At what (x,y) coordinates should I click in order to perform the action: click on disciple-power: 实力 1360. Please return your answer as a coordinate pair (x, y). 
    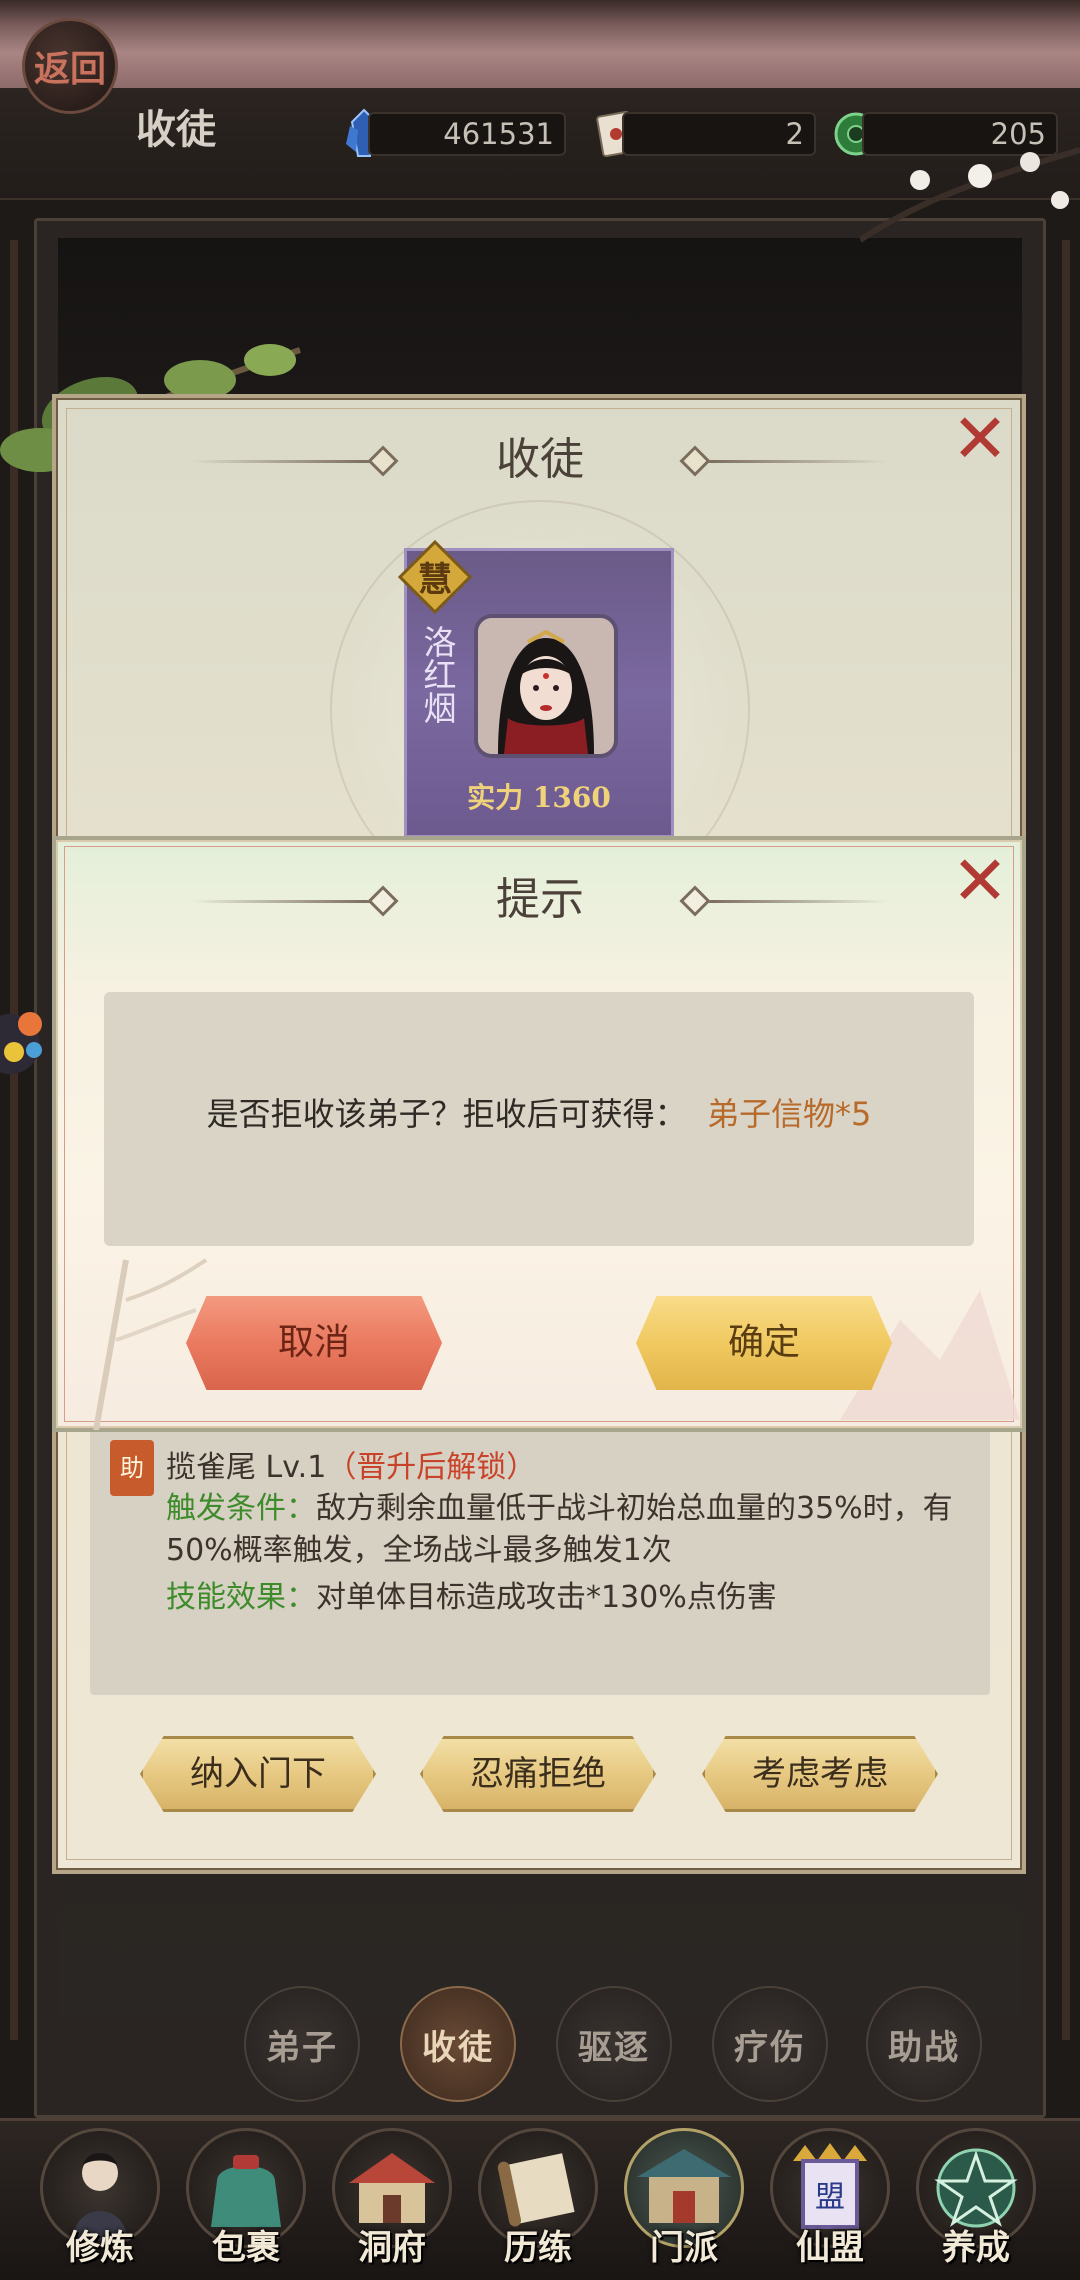
    Looking at the image, I should click on (539, 797).